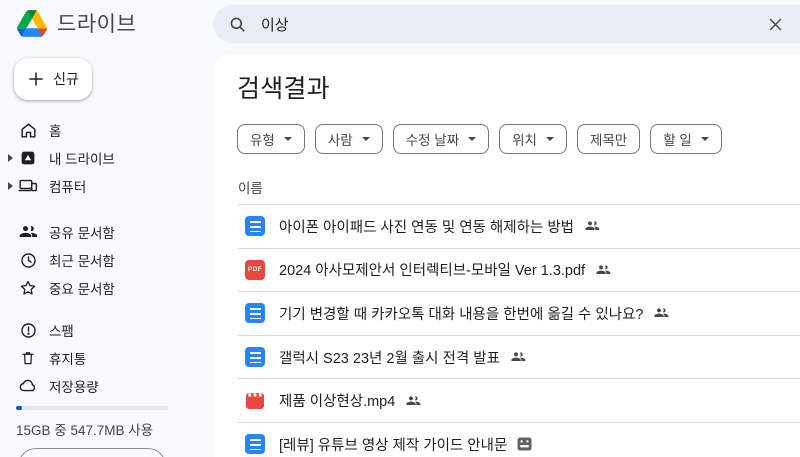 This screenshot has width=800, height=457. I want to click on app-title: 드라이브, so click(97, 24).